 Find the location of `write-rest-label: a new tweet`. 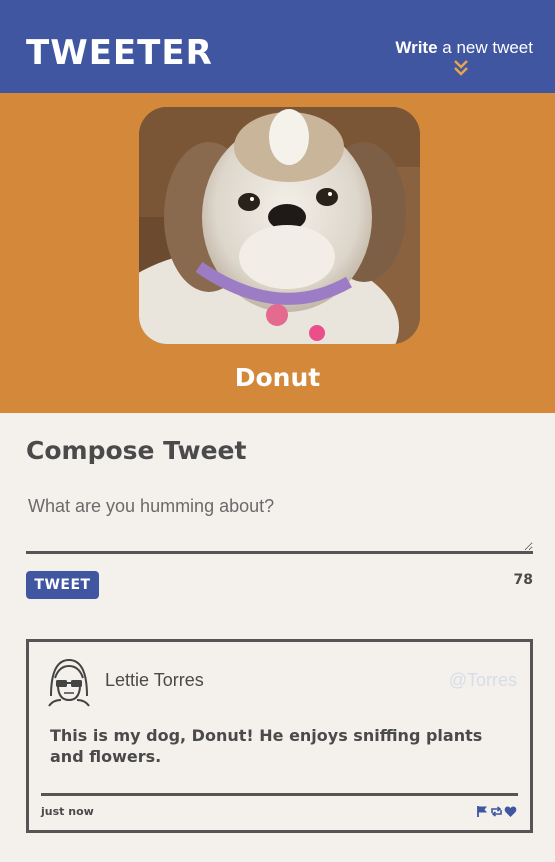

write-rest-label: a new tweet is located at coordinates (485, 47).